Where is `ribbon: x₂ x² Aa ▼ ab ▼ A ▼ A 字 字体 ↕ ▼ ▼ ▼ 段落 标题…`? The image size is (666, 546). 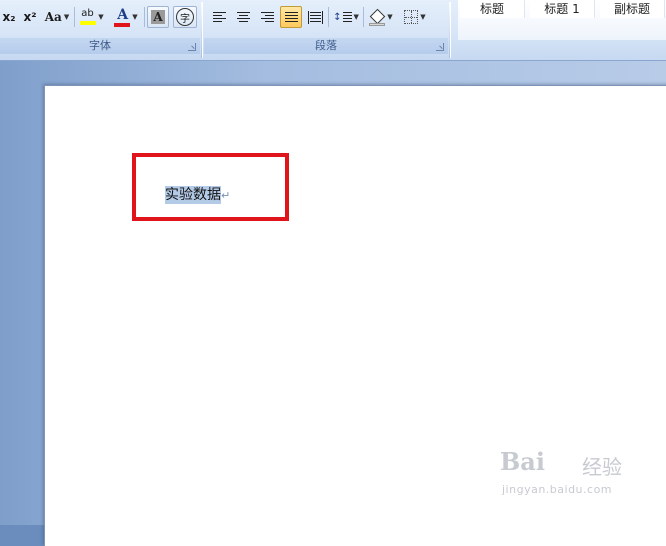 ribbon: x₂ x² Aa ▼ ab ▼ A ▼ A 字 字体 ↕ ▼ ▼ ▼ 段落 标题… is located at coordinates (333, 30).